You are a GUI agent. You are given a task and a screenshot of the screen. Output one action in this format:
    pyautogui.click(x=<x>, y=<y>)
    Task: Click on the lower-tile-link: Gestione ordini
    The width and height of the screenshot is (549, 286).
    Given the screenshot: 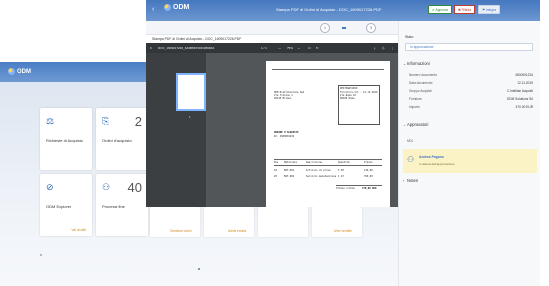 What is the action you would take?
    pyautogui.click(x=180, y=231)
    